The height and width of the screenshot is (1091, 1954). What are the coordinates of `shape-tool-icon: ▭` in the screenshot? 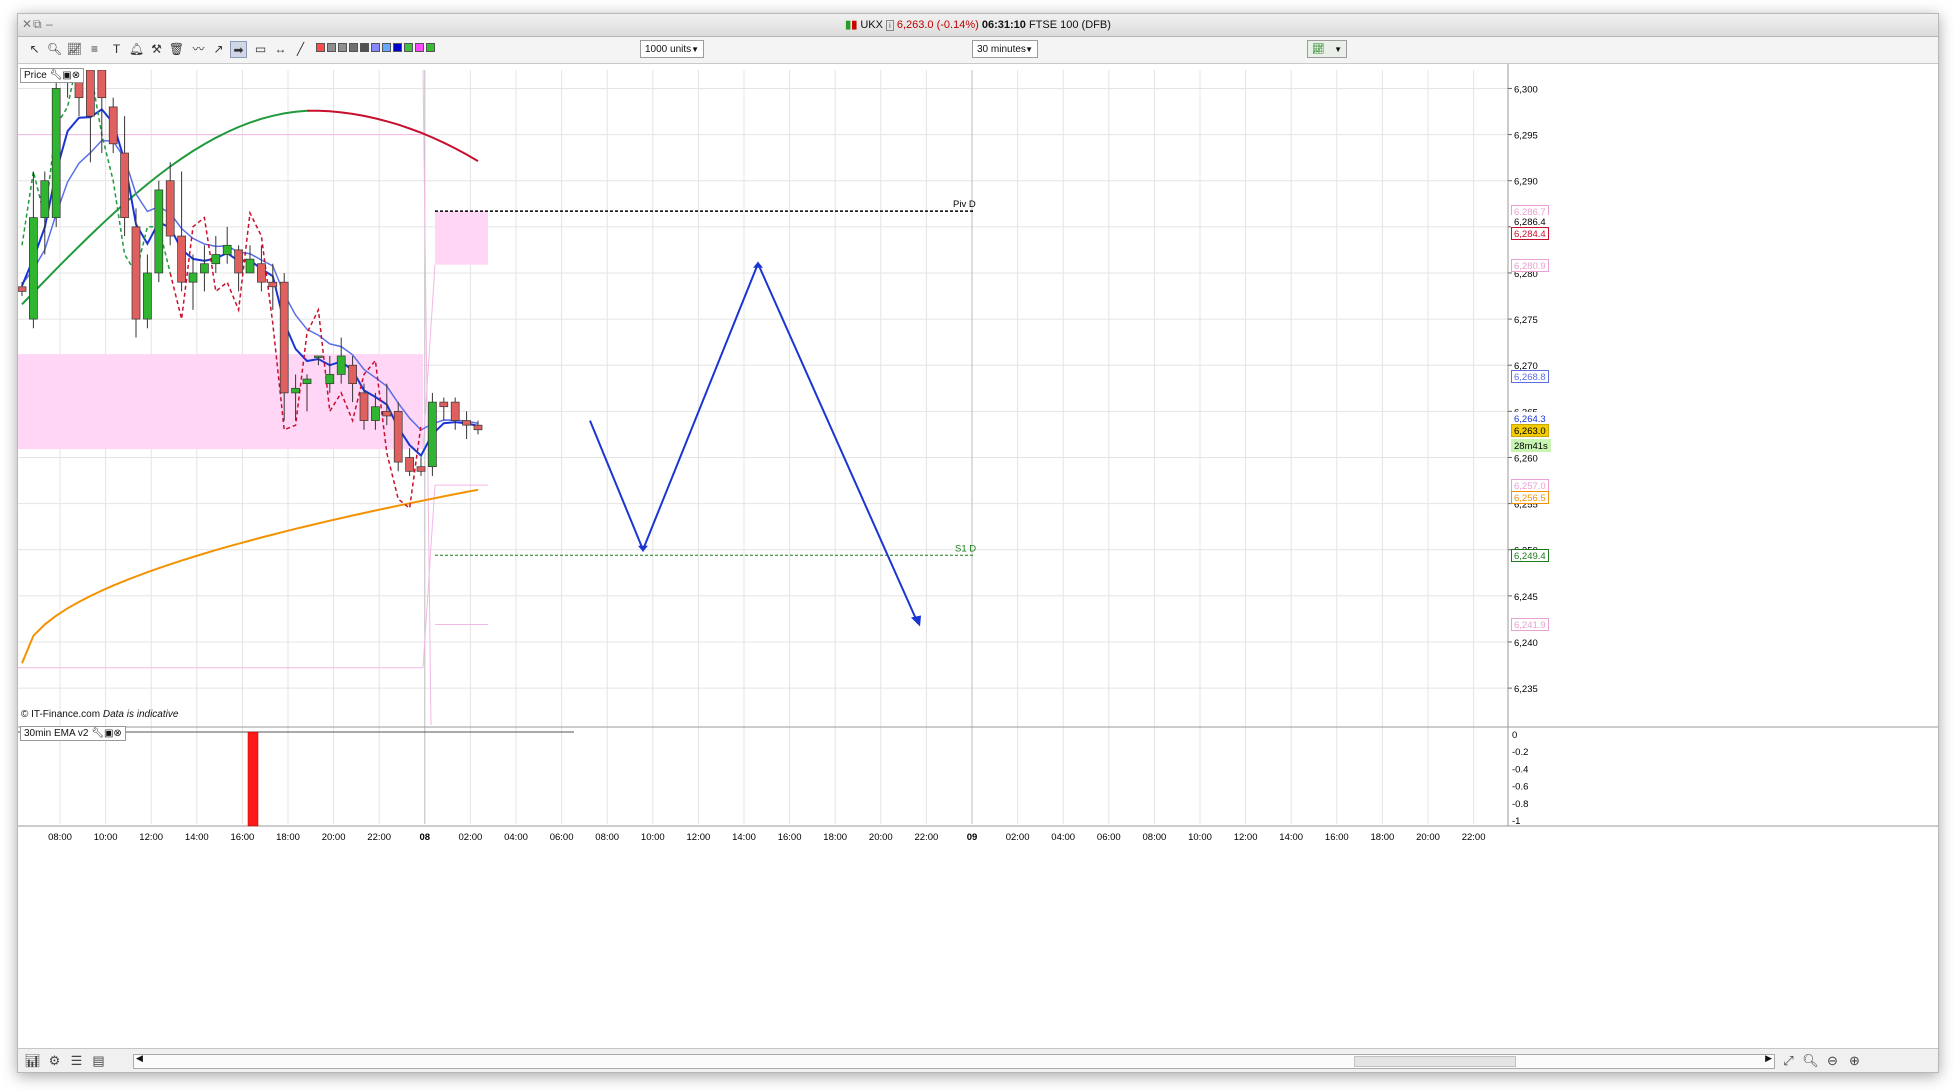 It's located at (260, 49).